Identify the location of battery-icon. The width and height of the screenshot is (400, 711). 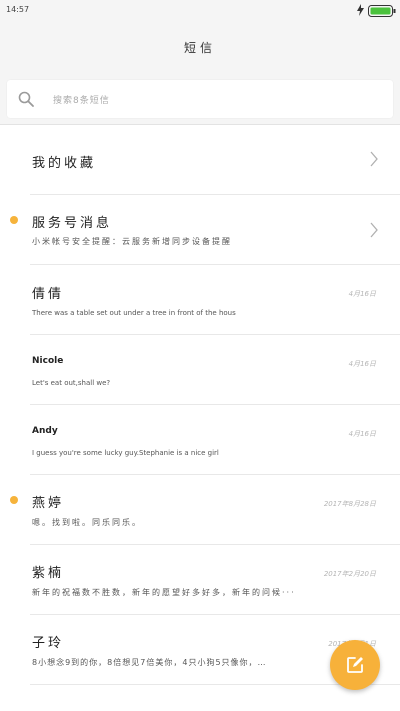
(382, 11).